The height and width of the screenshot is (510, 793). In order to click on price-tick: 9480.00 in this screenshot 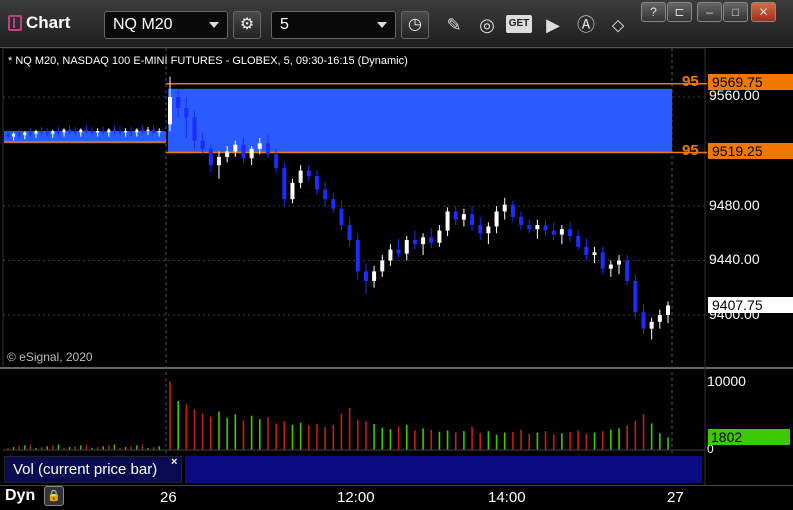, I will do `click(734, 205)`.